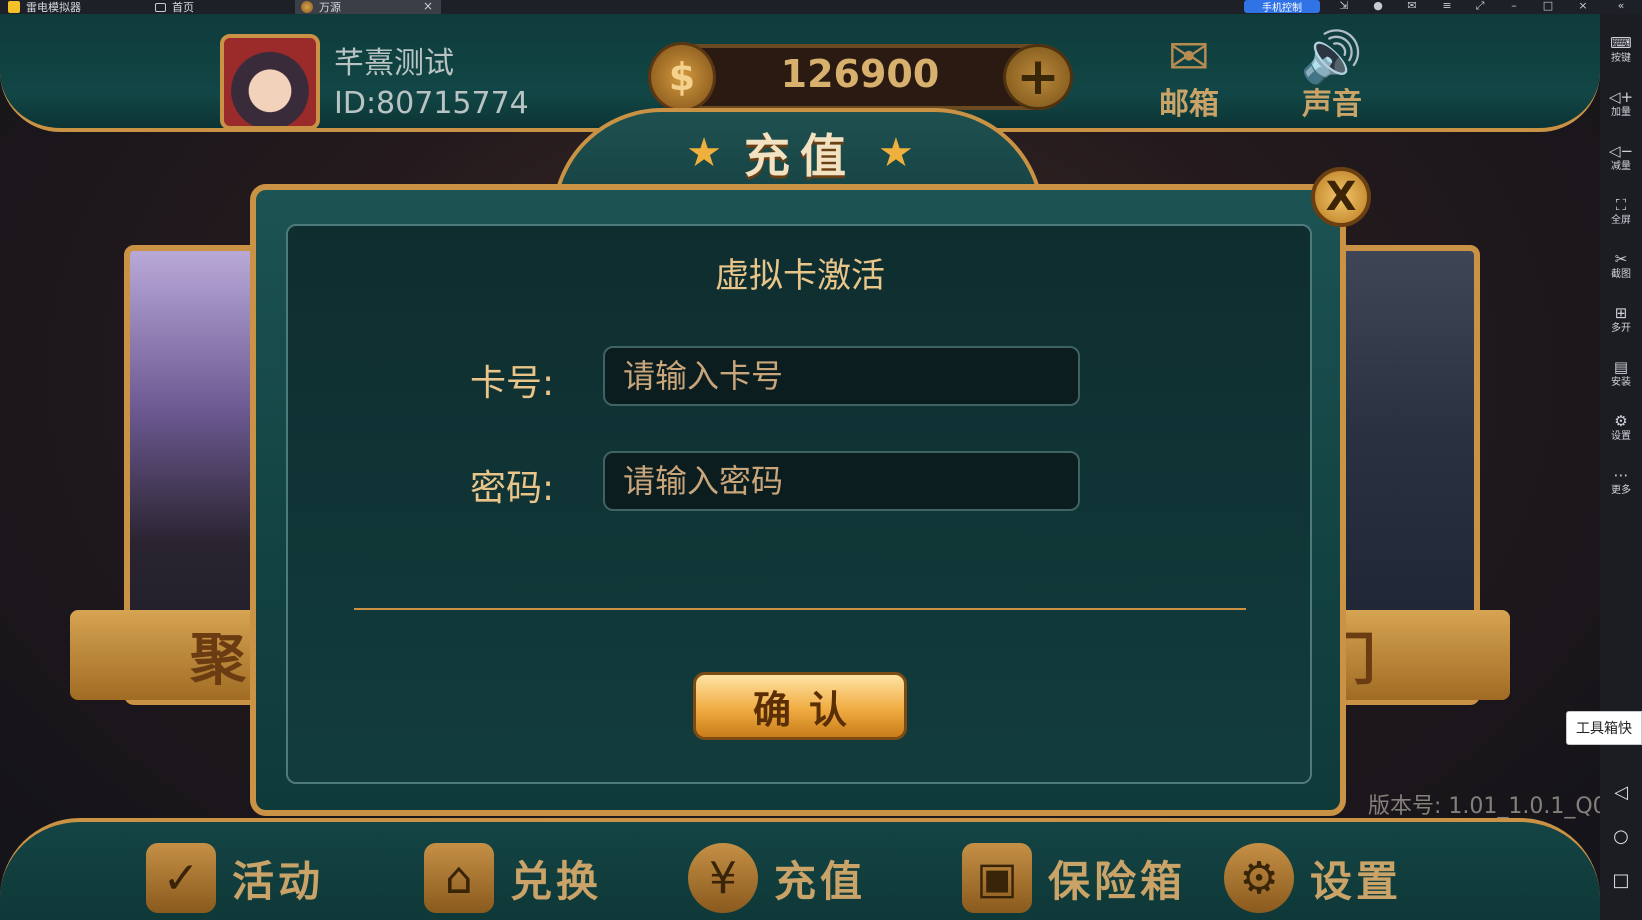 This screenshot has width=1642, height=920. What do you see at coordinates (800, 156) in the screenshot?
I see `dialog-title: 充值` at bounding box center [800, 156].